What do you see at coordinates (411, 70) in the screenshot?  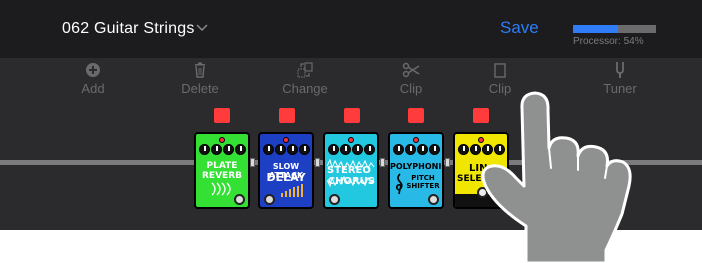 I see `scissors-icon` at bounding box center [411, 70].